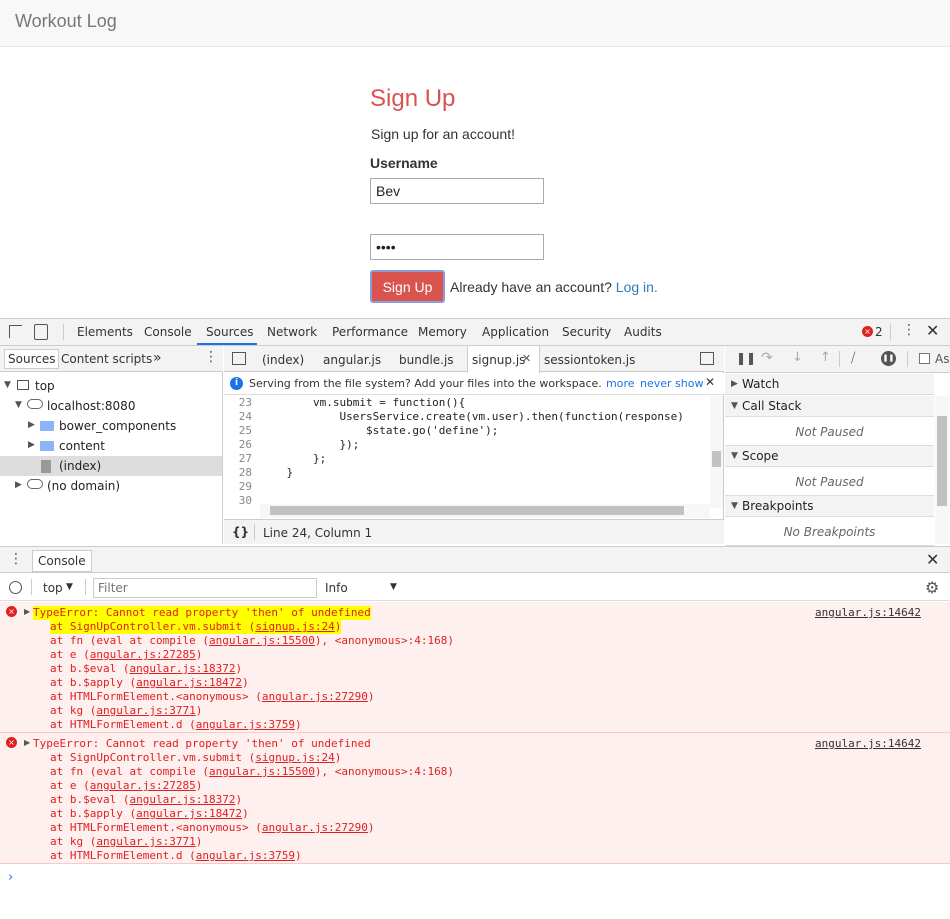  Describe the element at coordinates (189, 682) in the screenshot. I see `stack-frame-link: angular.js:18472` at that location.